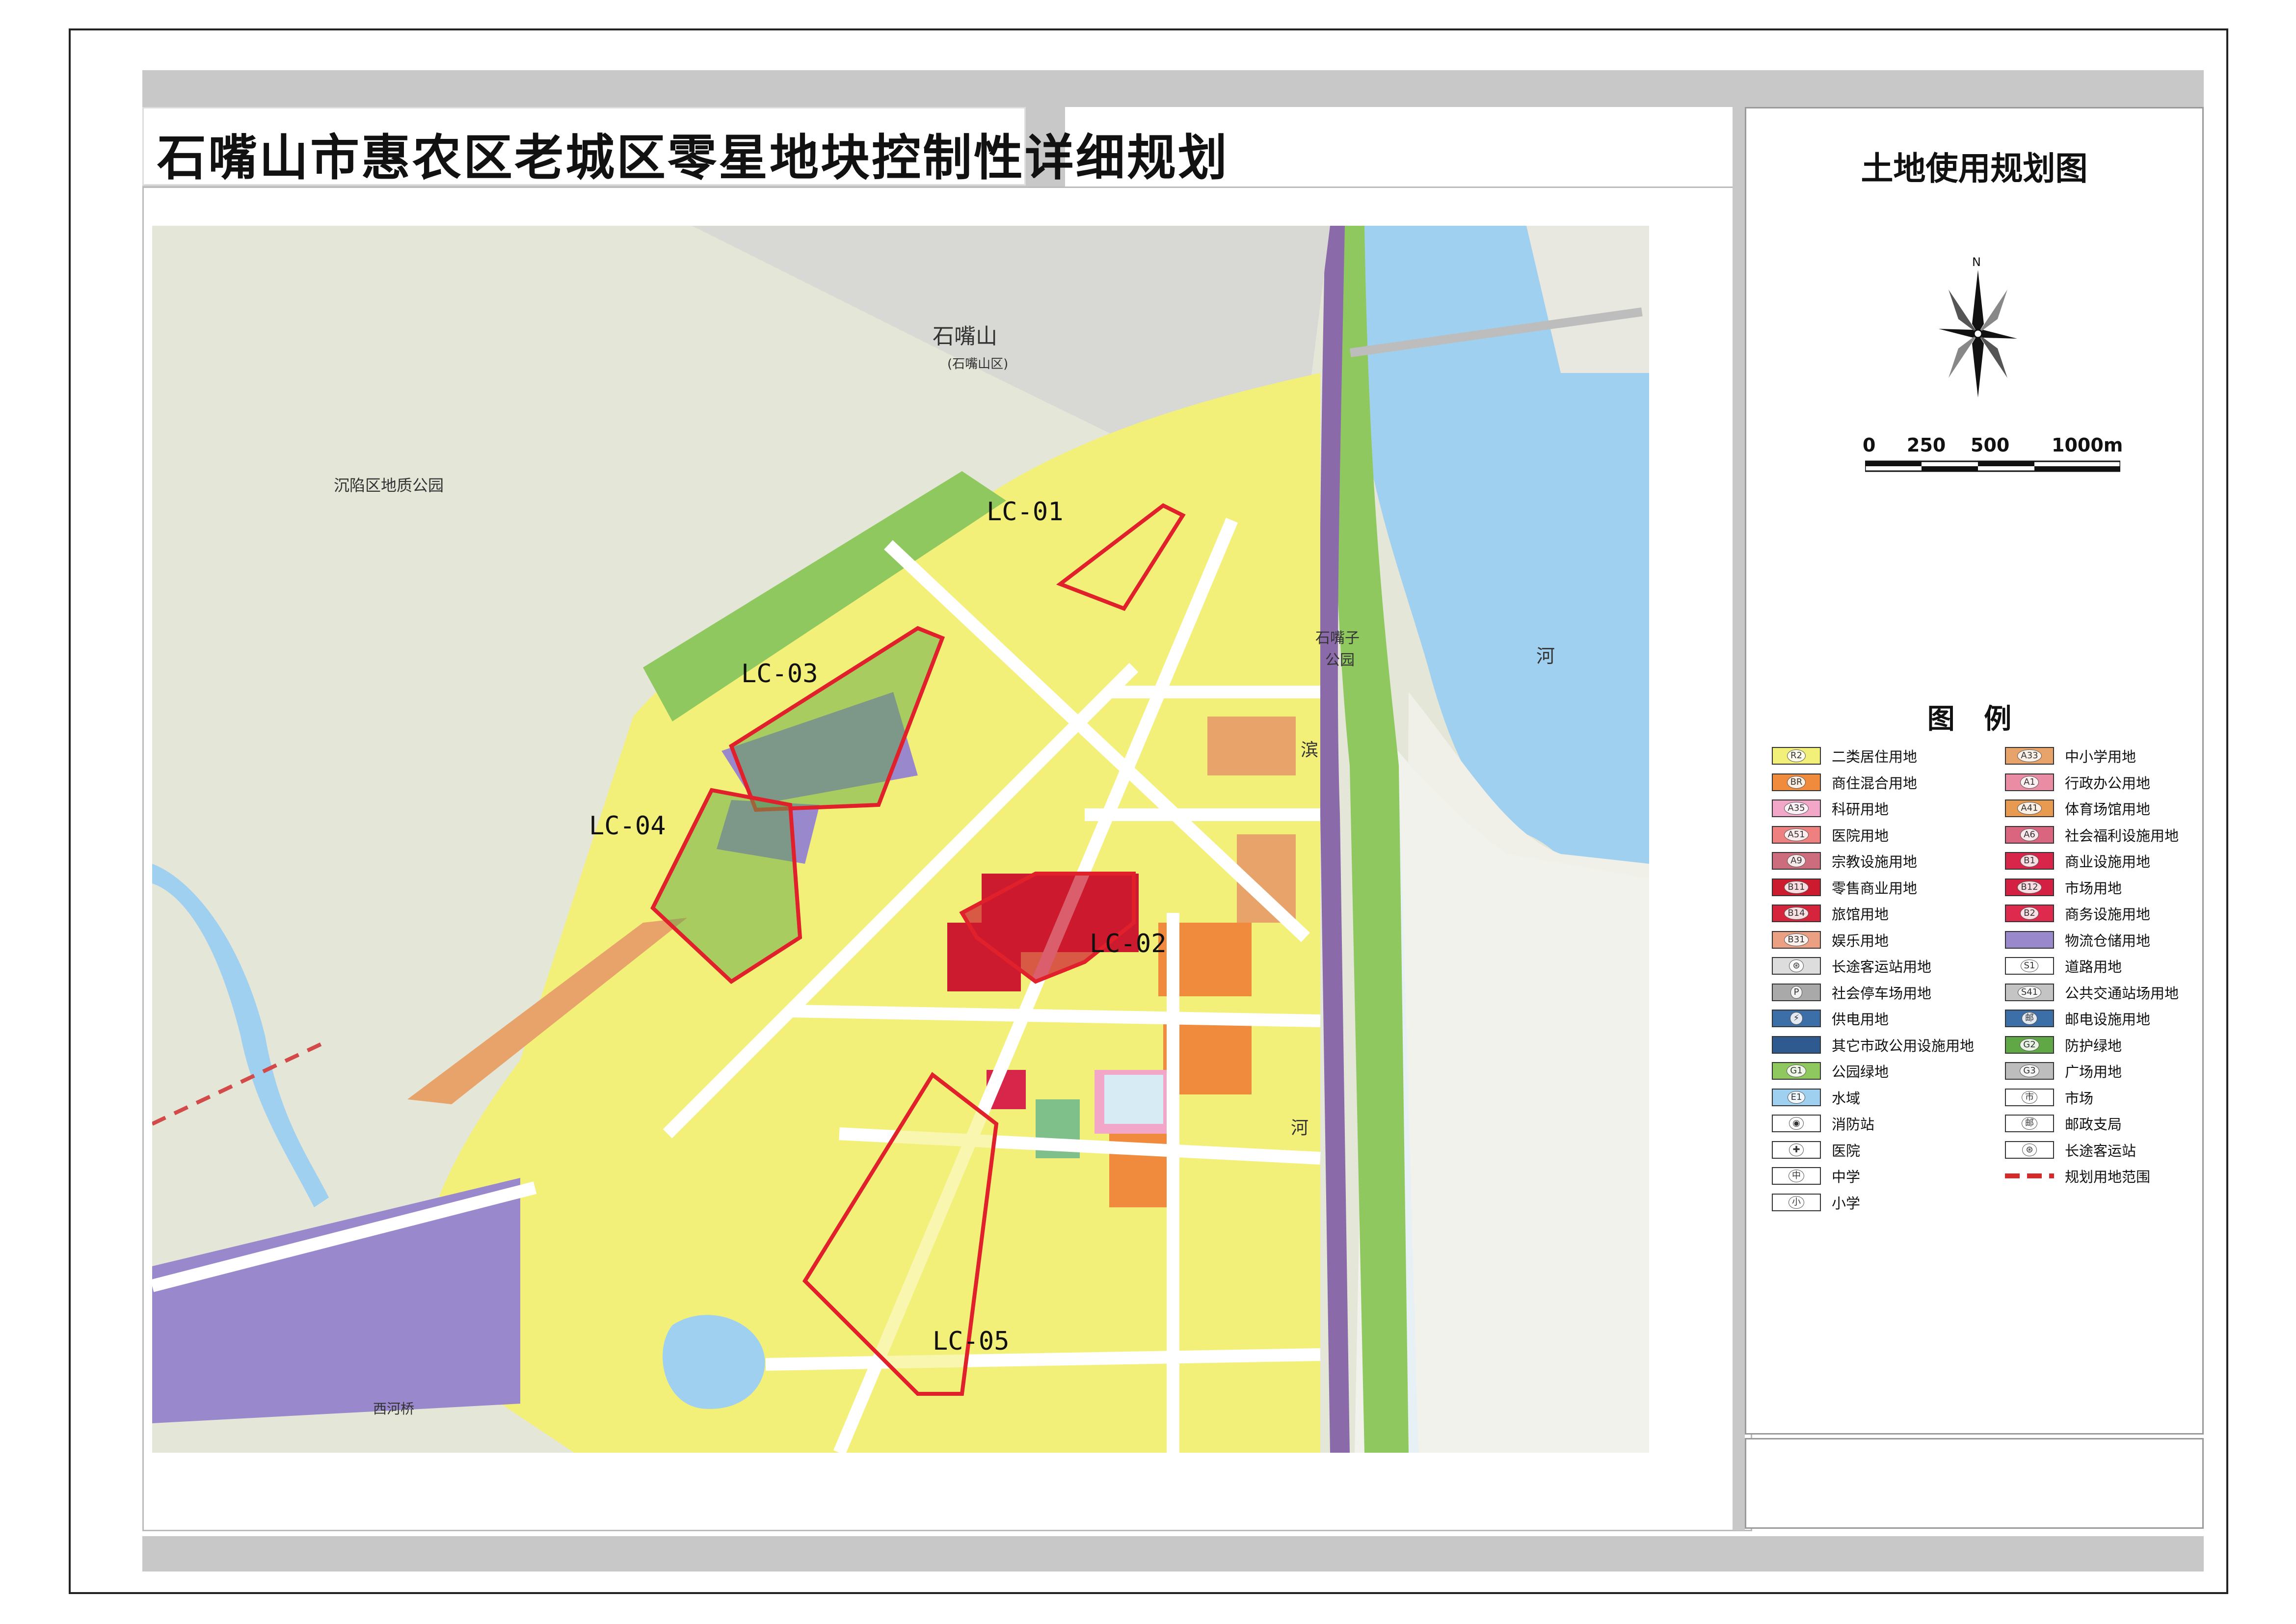 The height and width of the screenshot is (1624, 2296). I want to click on legend-item: R2 二类居住用地, so click(1845, 756).